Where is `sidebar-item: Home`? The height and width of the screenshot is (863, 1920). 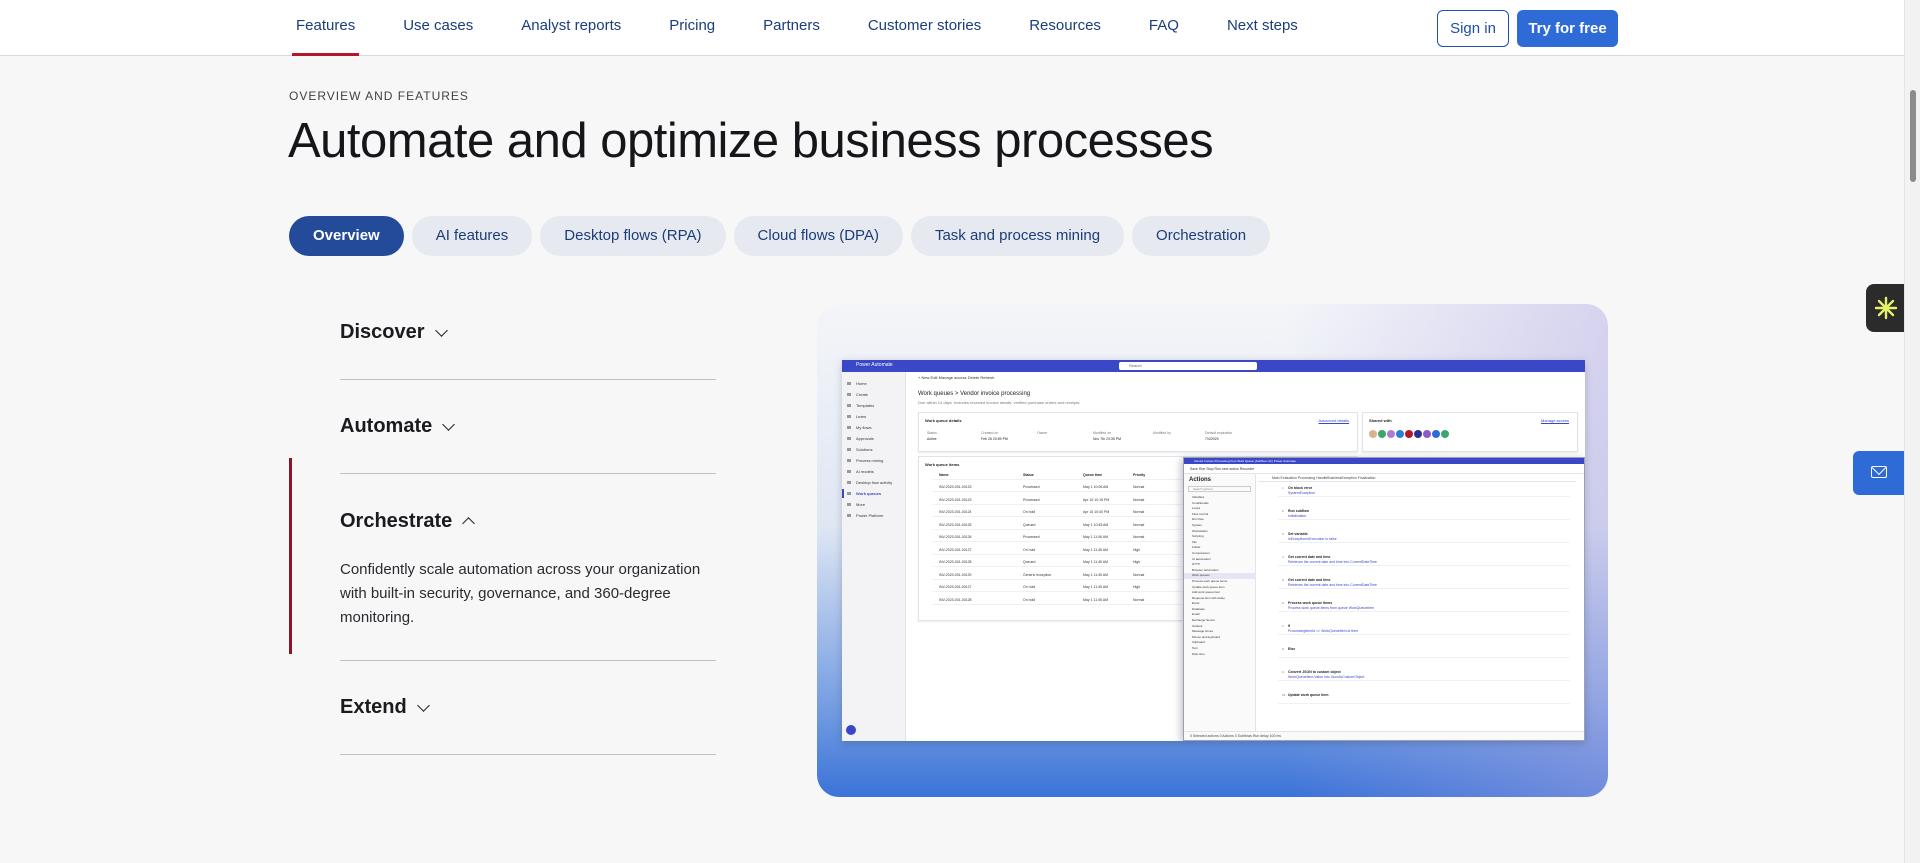 sidebar-item: Home is located at coordinates (873, 383).